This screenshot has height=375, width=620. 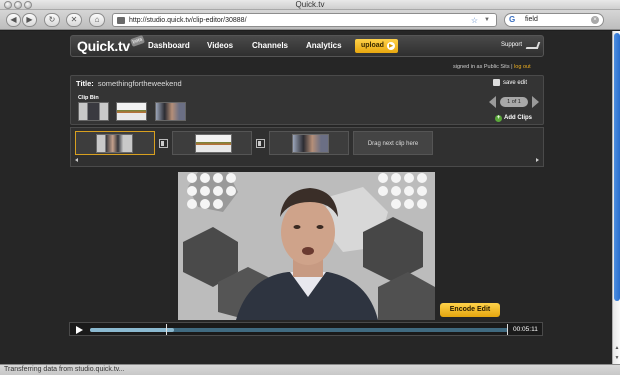 What do you see at coordinates (103, 46) in the screenshot?
I see `site-logo: Quick.tv` at bounding box center [103, 46].